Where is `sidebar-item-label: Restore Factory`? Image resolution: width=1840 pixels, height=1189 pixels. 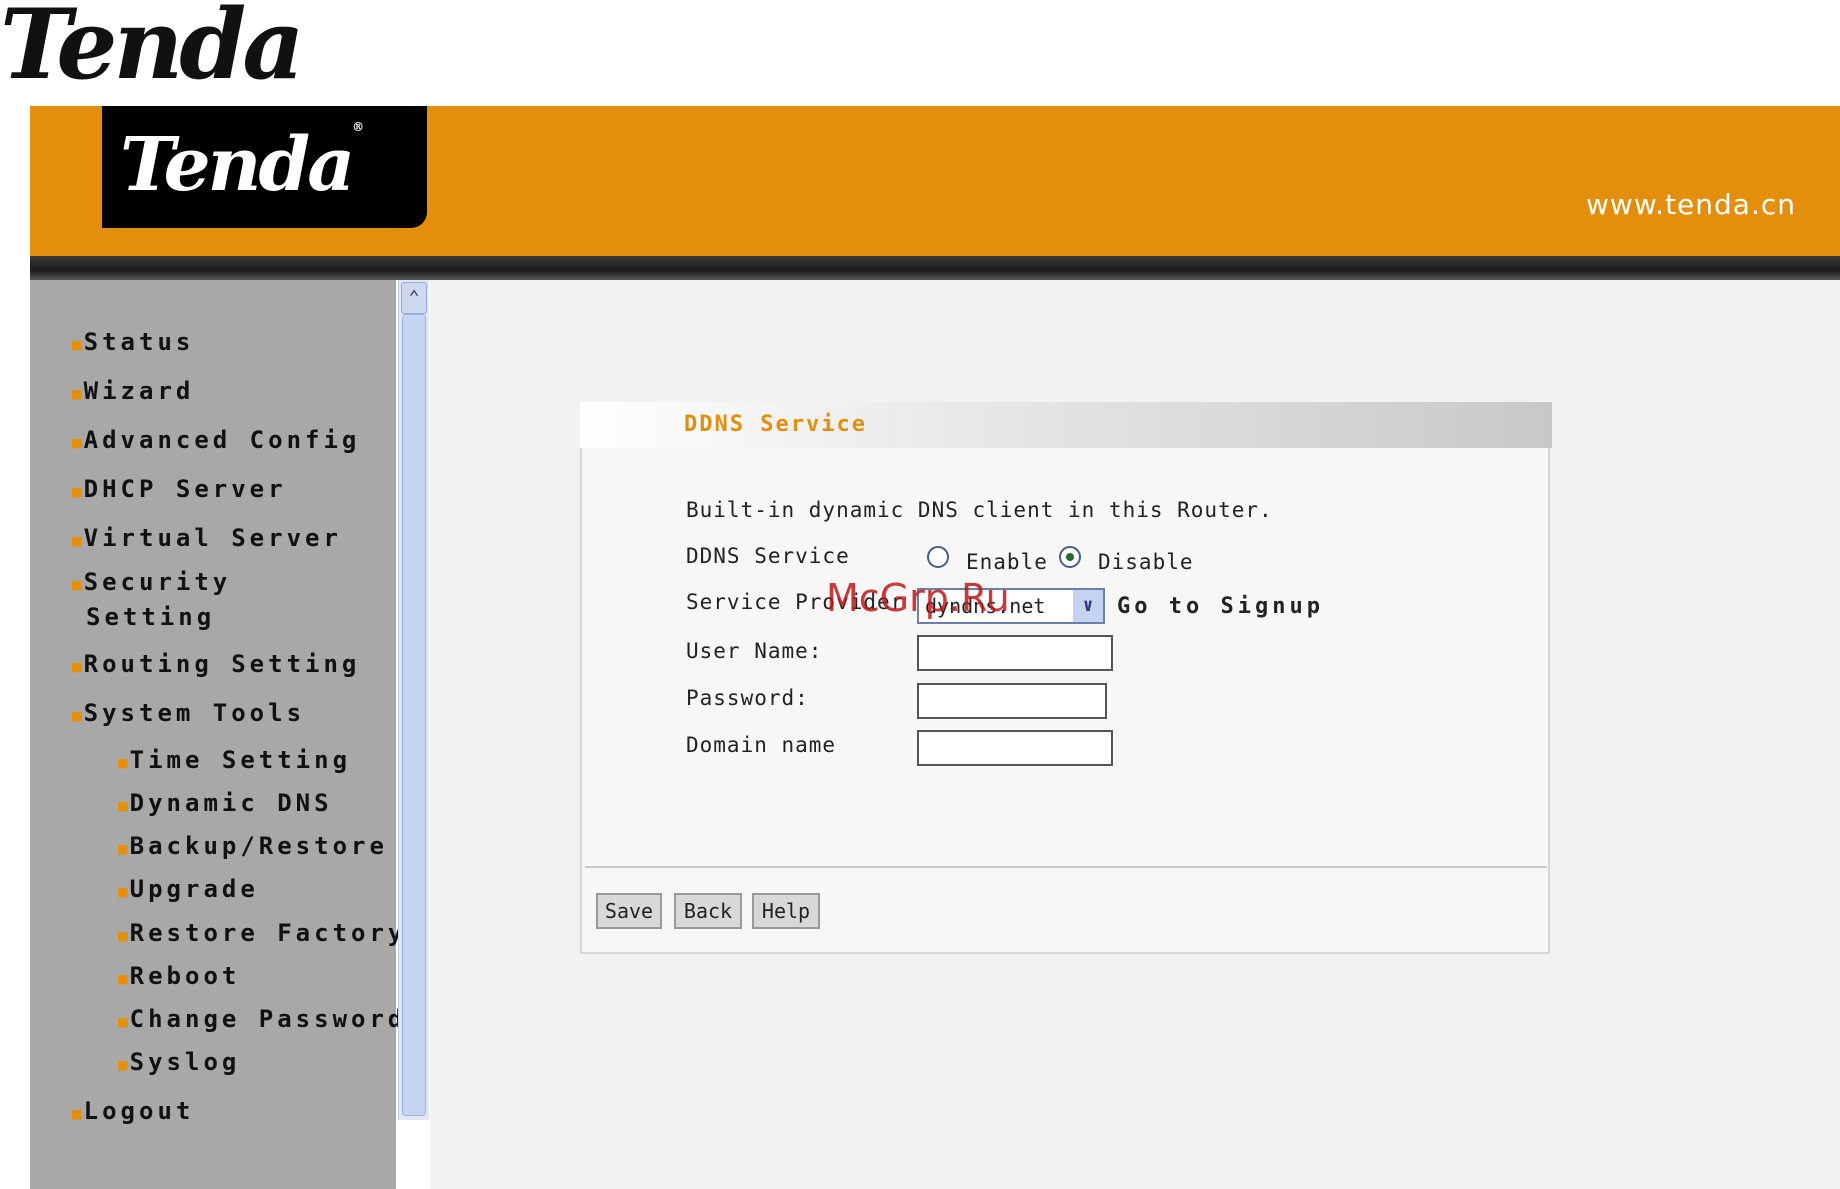 sidebar-item-label: Restore Factory is located at coordinates (268, 933).